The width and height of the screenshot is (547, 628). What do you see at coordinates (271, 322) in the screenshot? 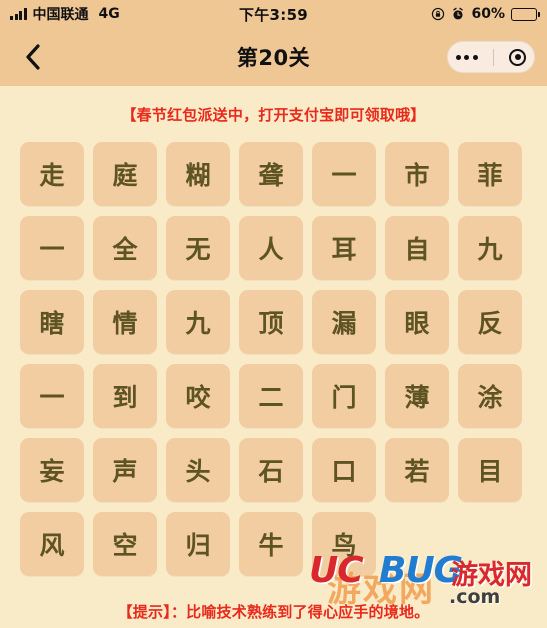
I see `character-tile: 顶` at bounding box center [271, 322].